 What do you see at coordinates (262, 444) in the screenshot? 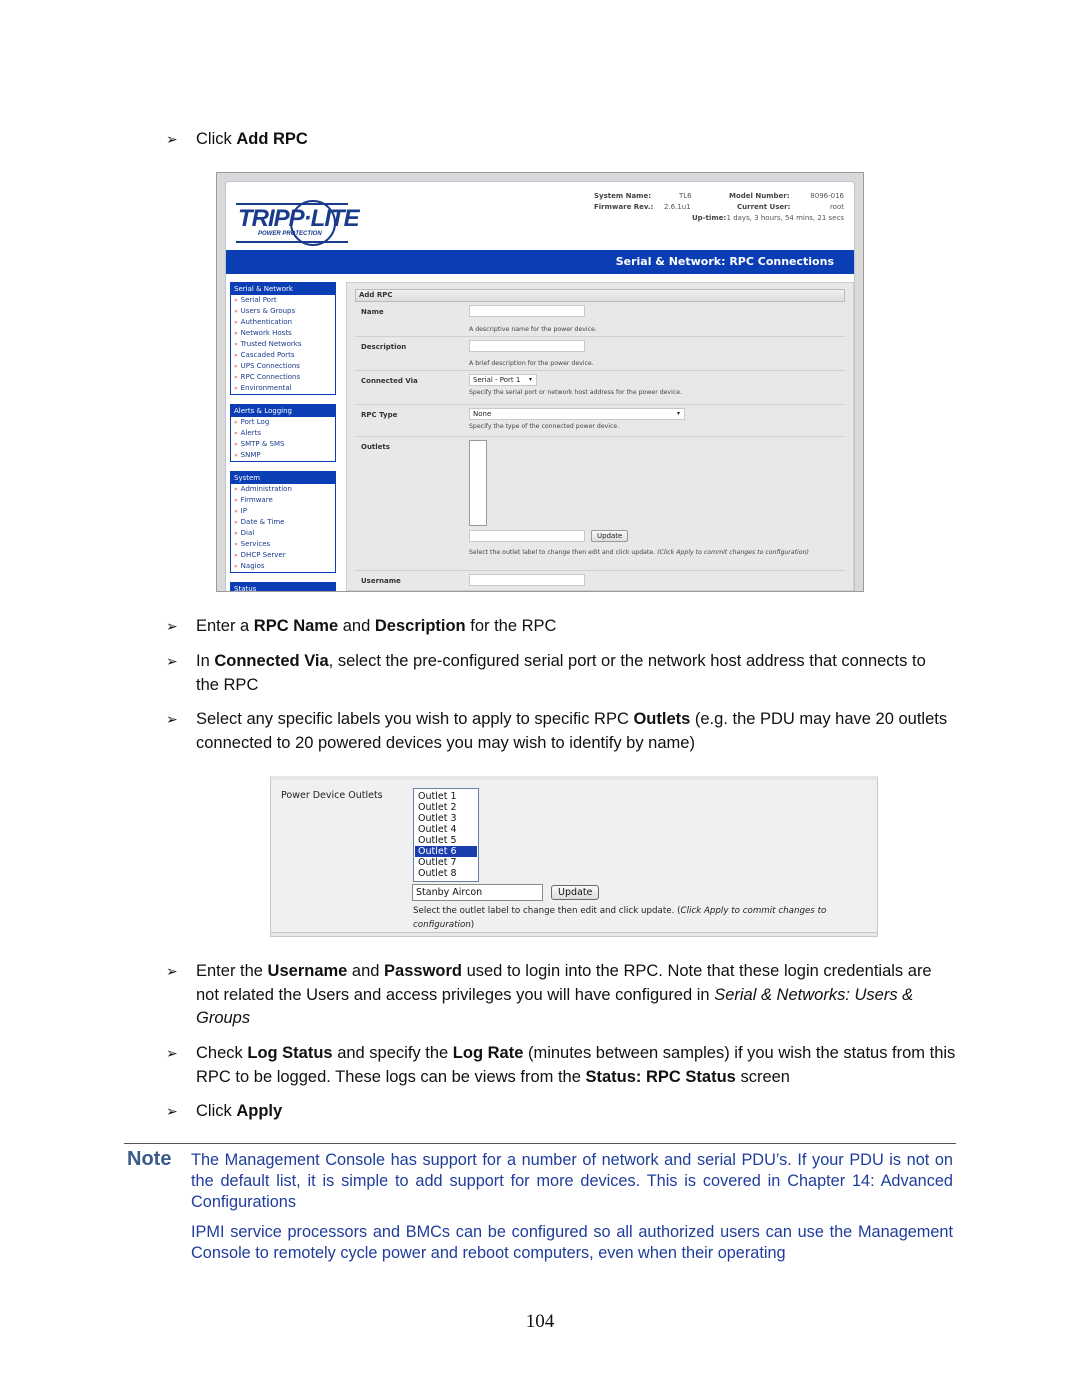
I see `sidebar-item-label: SMTP & SMS` at bounding box center [262, 444].